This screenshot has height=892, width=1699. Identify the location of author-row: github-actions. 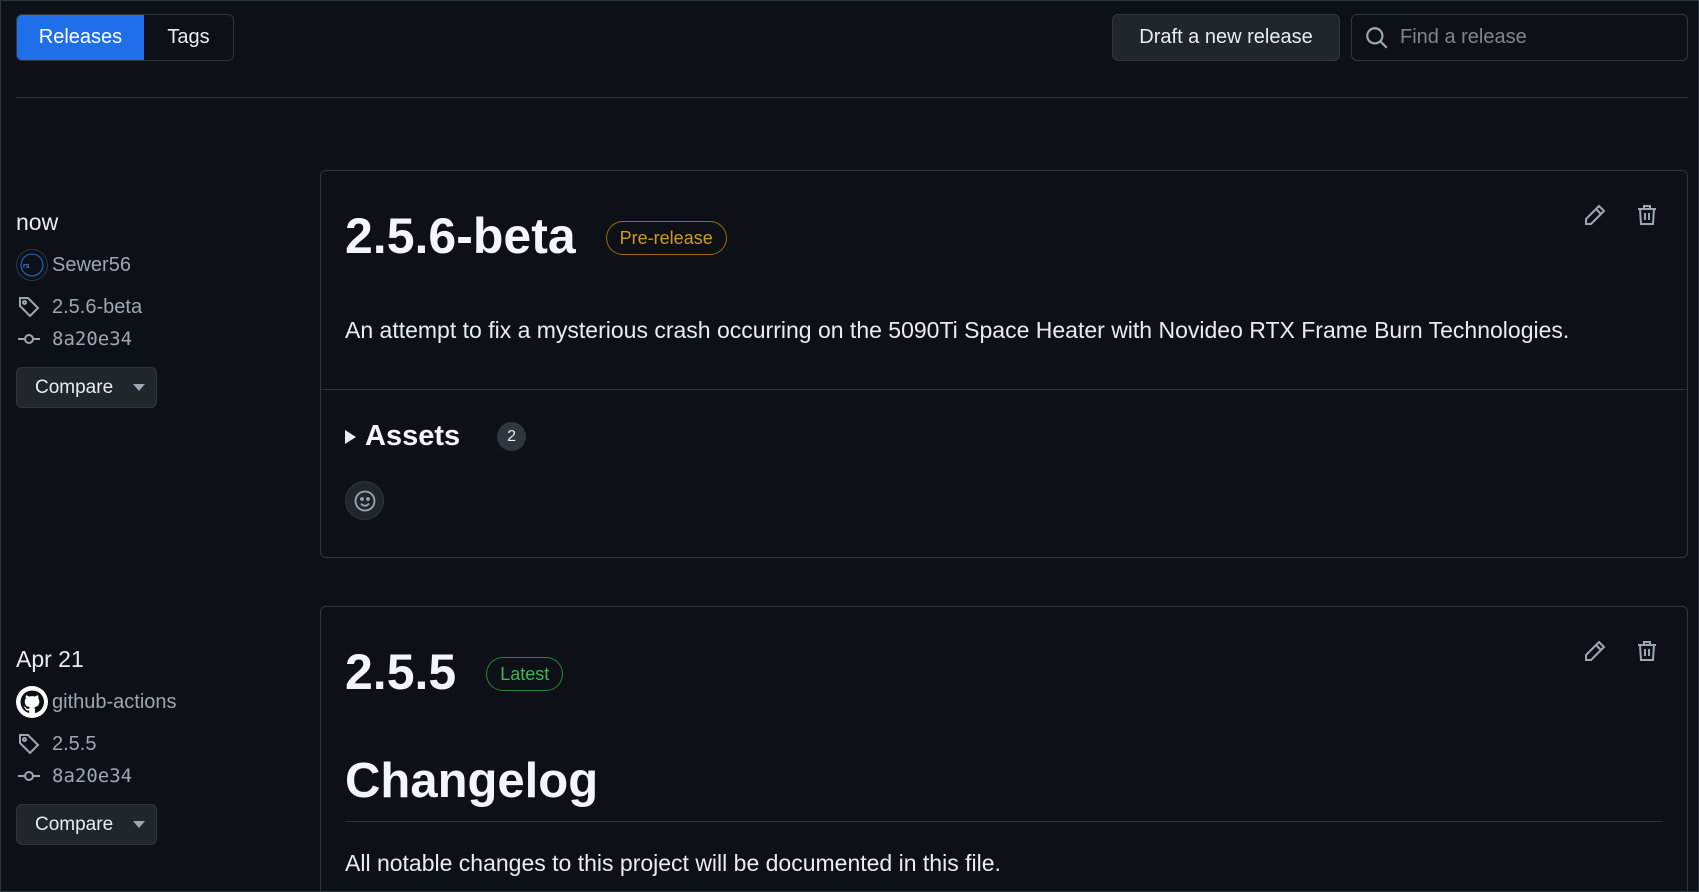
(146, 702).